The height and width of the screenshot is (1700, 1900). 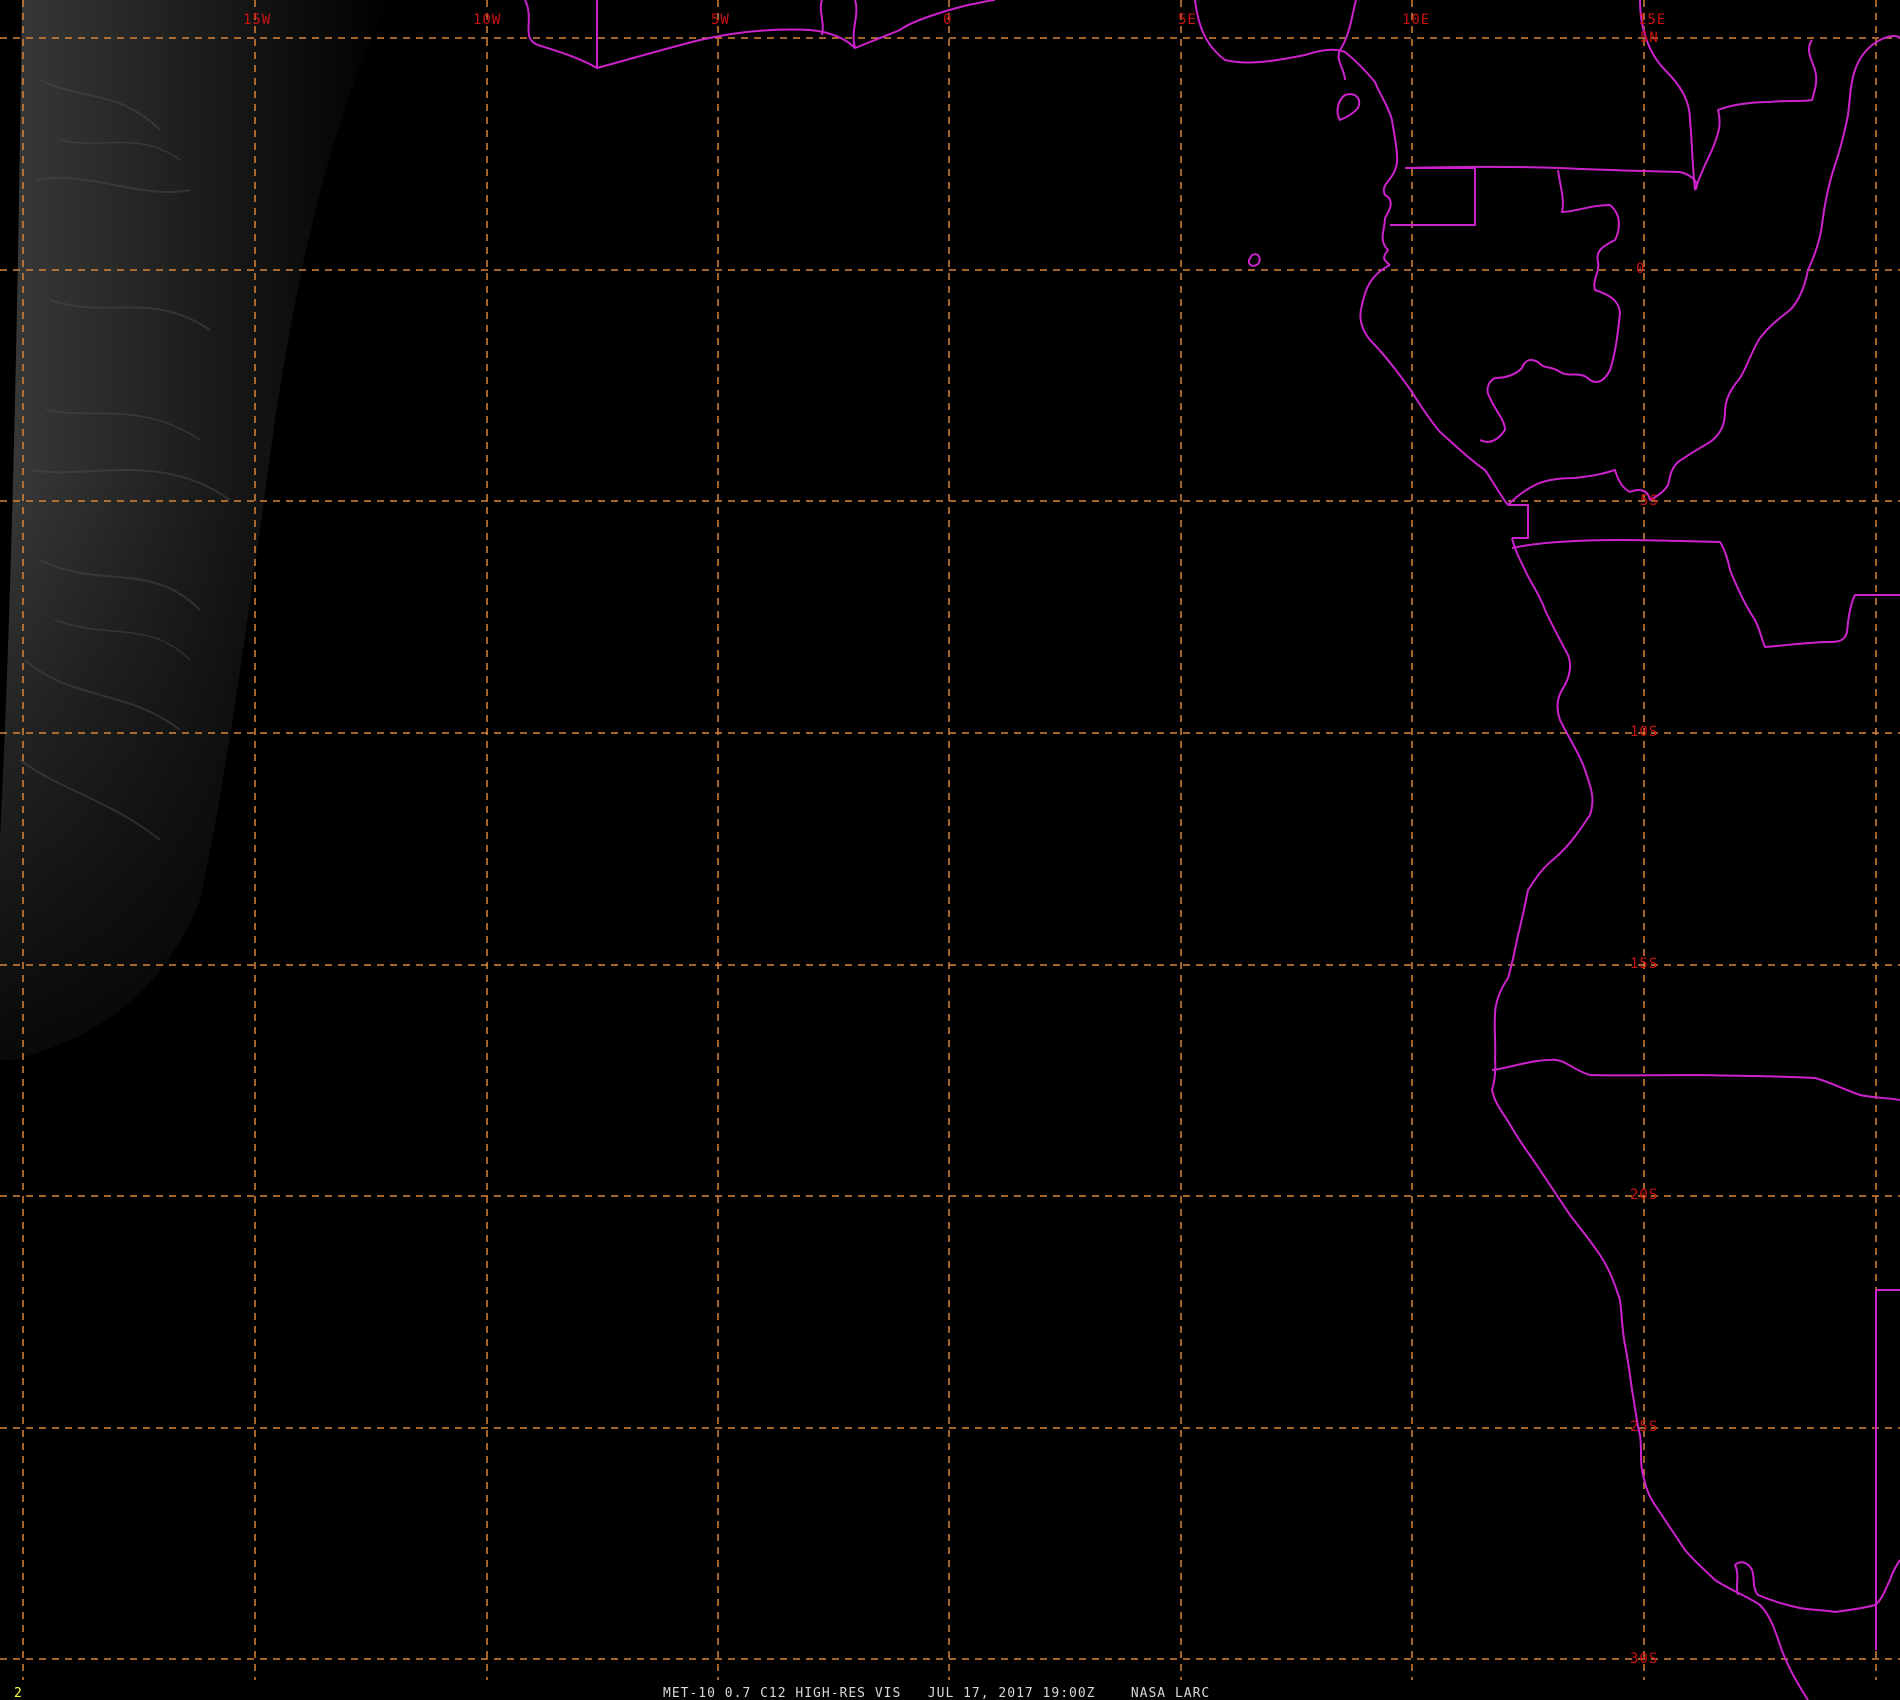 I want to click on lat-label-5n: 5N, so click(x=1649, y=38).